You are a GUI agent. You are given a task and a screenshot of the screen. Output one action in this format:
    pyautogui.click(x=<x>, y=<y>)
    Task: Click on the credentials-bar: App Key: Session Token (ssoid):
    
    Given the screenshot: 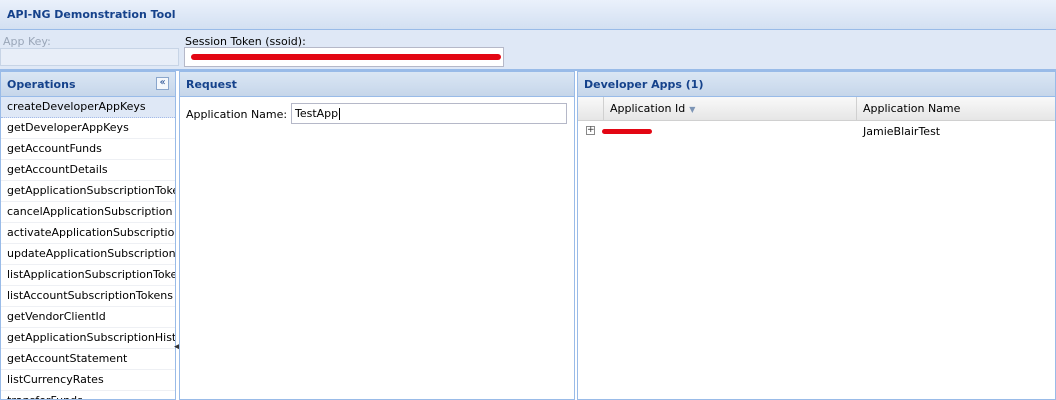 What is the action you would take?
    pyautogui.click(x=528, y=50)
    